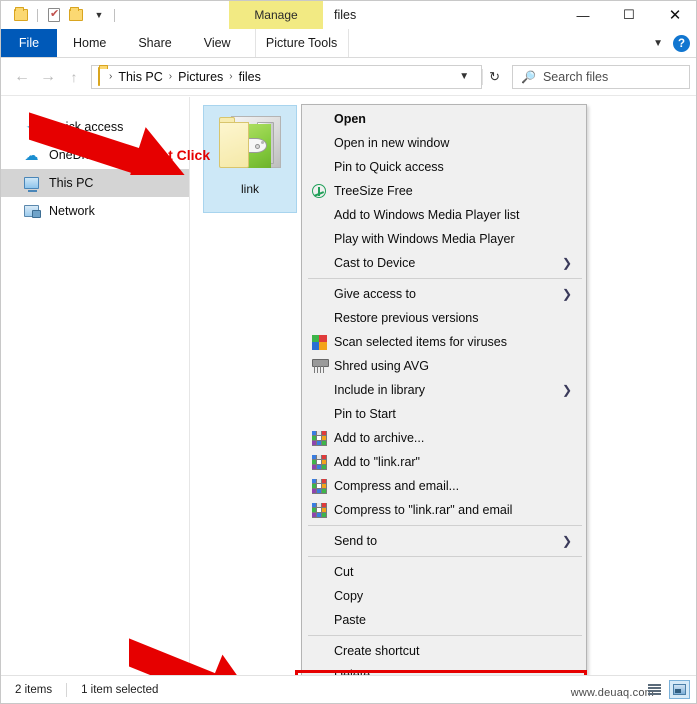  What do you see at coordinates (420, 342) in the screenshot?
I see `menu-item-label: Scan selected items for viruses` at bounding box center [420, 342].